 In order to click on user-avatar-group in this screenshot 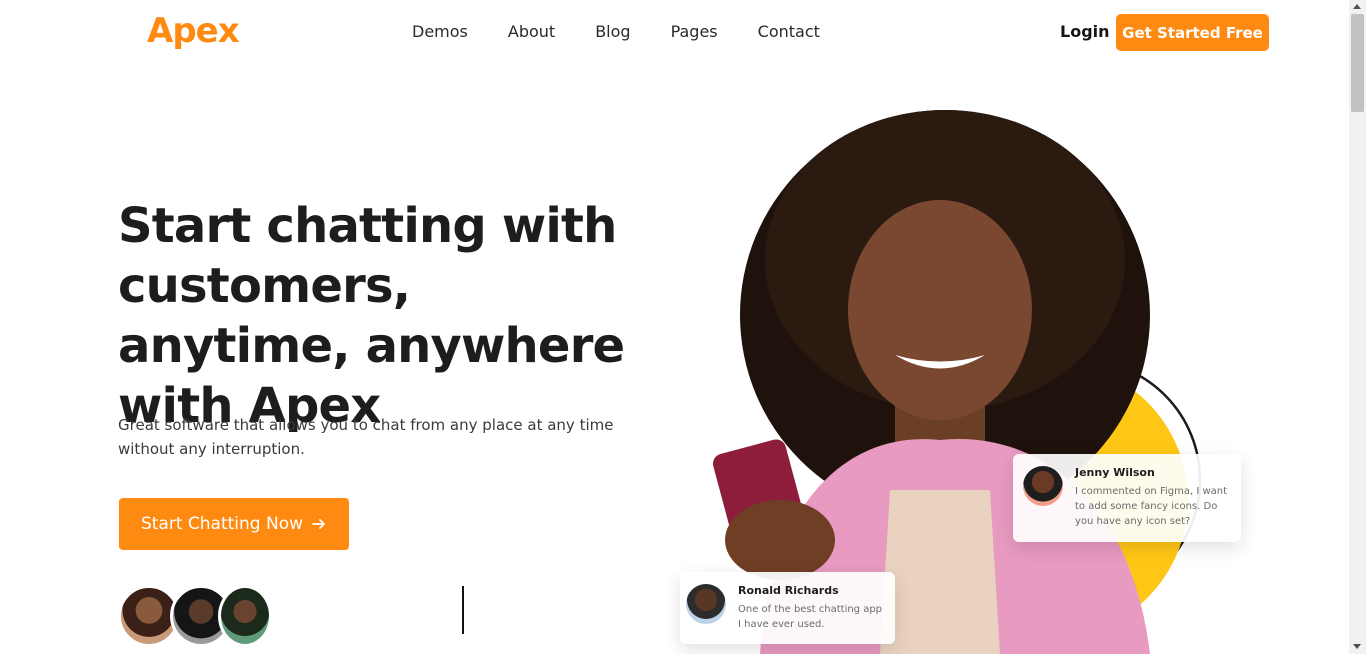, I will do `click(195, 616)`.